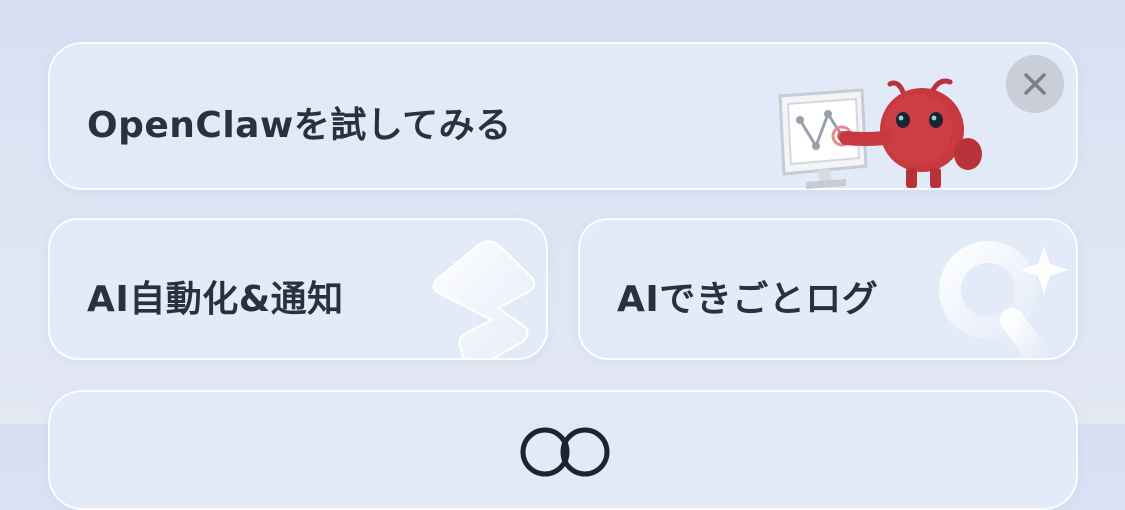 The height and width of the screenshot is (510, 1125). I want to click on rings-icon, so click(565, 452).